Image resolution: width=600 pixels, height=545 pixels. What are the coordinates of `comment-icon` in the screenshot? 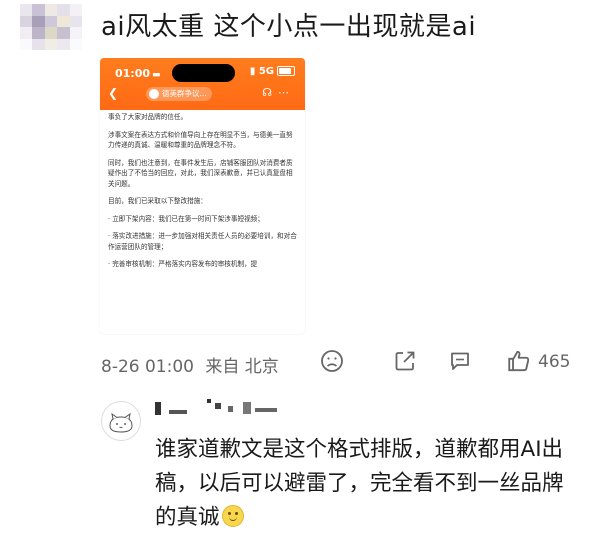 It's located at (460, 361).